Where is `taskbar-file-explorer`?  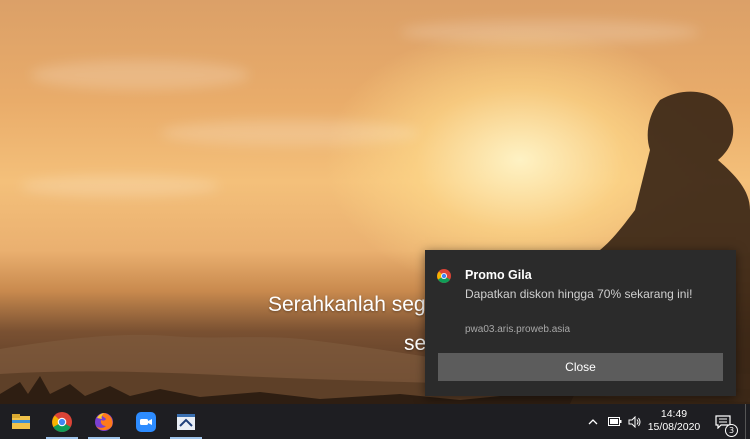 taskbar-file-explorer is located at coordinates (21, 421).